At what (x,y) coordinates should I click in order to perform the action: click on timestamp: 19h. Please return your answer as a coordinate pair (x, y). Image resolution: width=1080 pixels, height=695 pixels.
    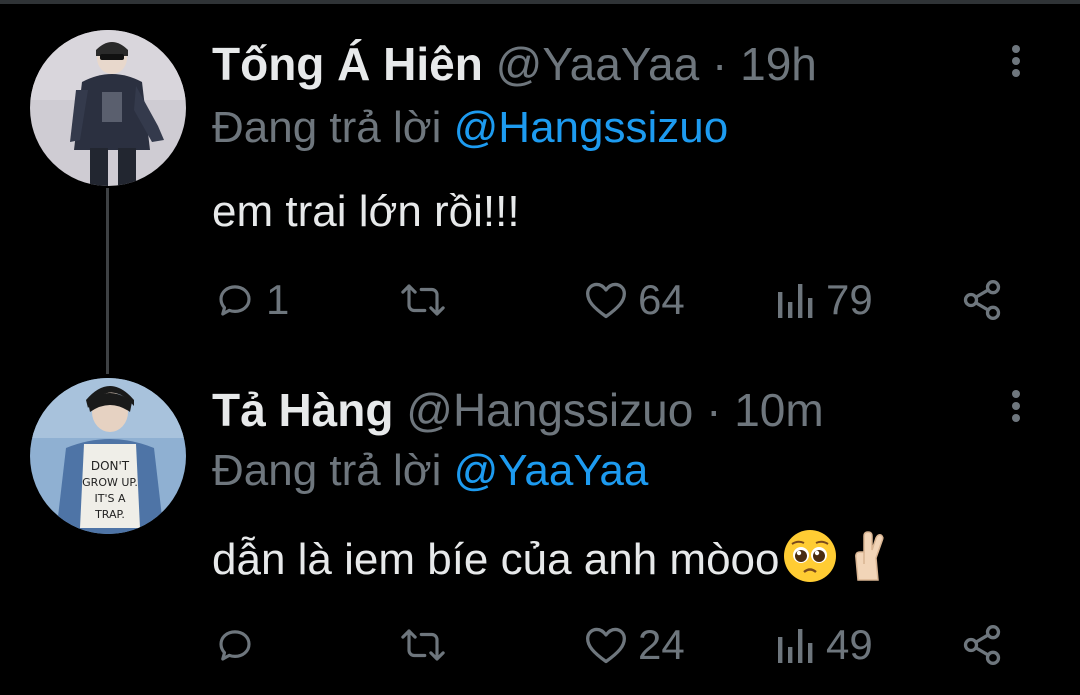
    Looking at the image, I should click on (778, 64).